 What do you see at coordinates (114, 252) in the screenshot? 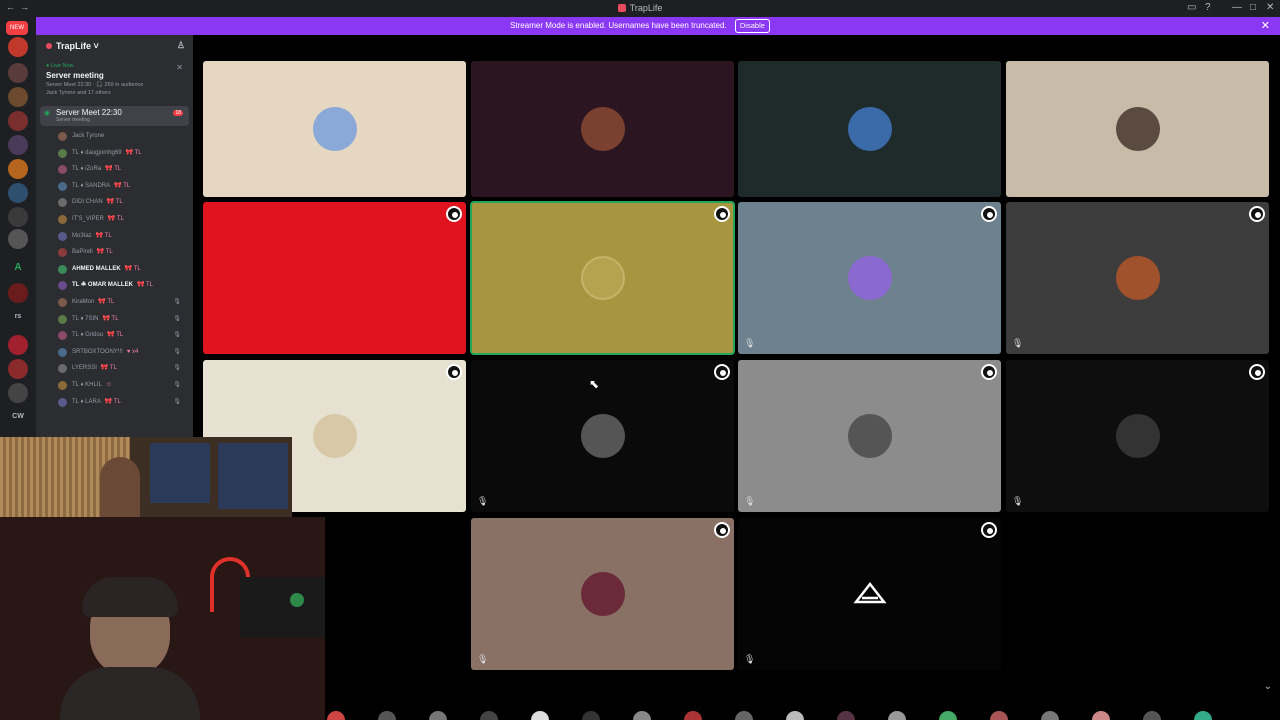
I see `member-row: BaPindi 🎀 TL` at bounding box center [114, 252].